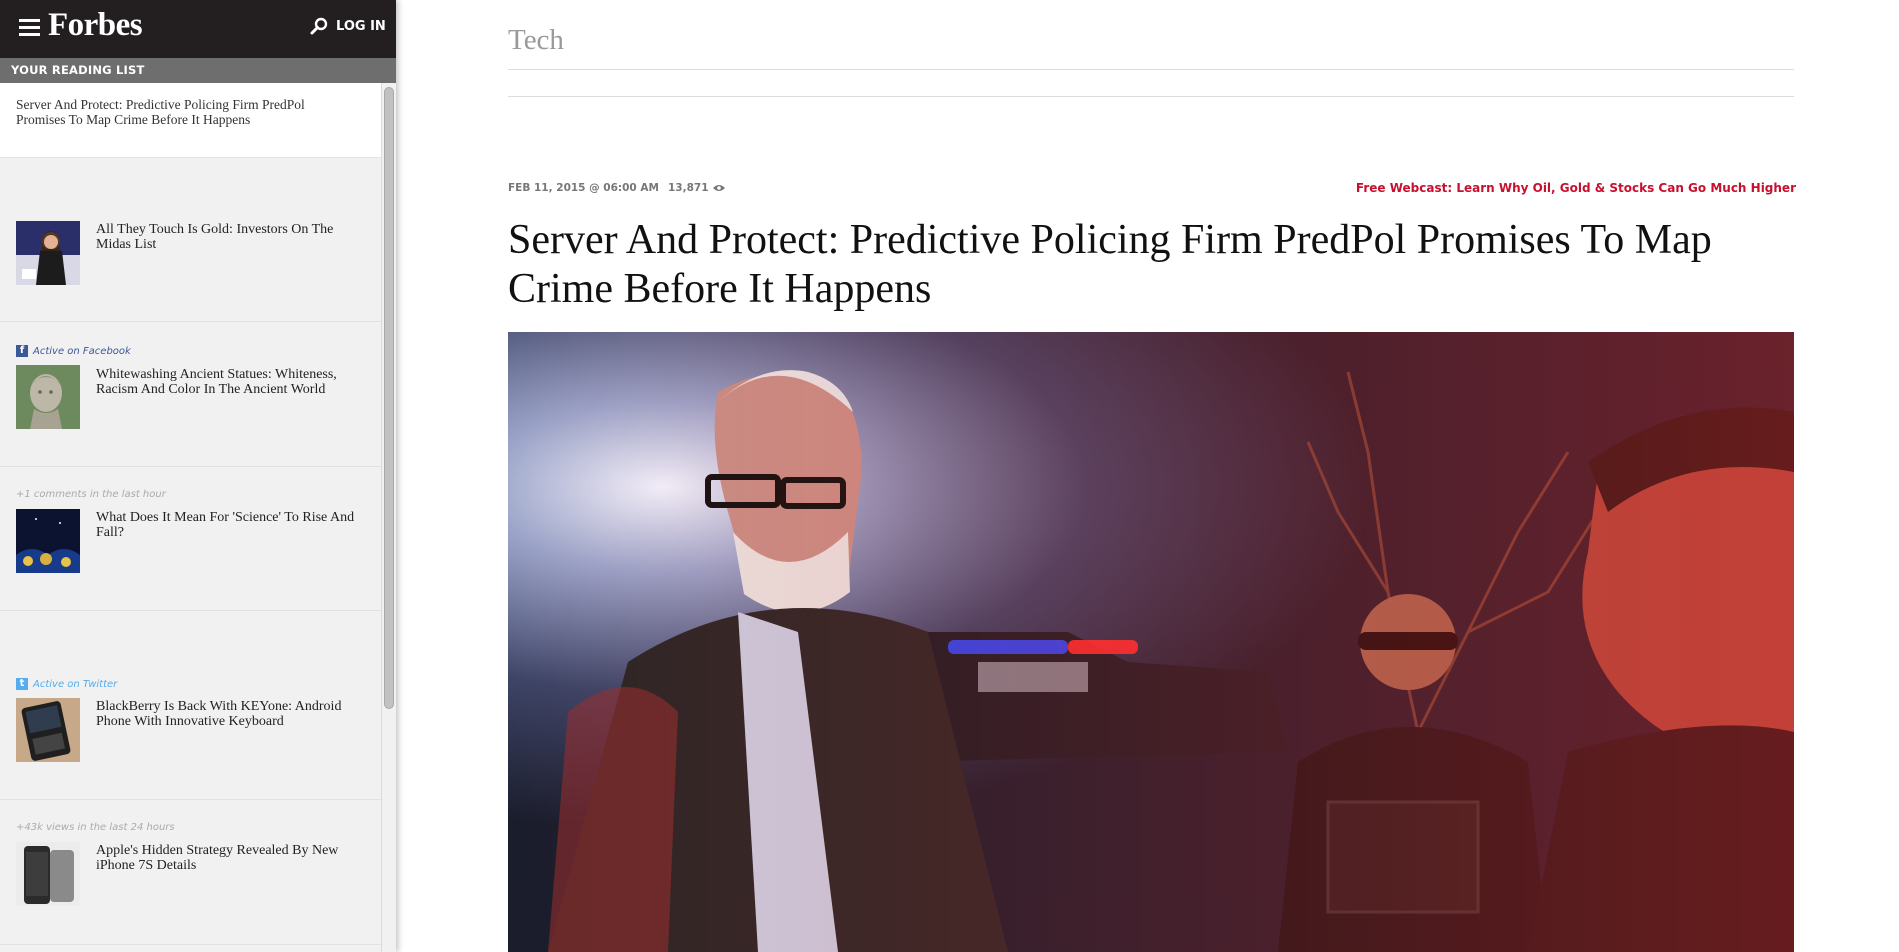 This screenshot has width=1899, height=952. I want to click on twitter-icon: t, so click(22, 684).